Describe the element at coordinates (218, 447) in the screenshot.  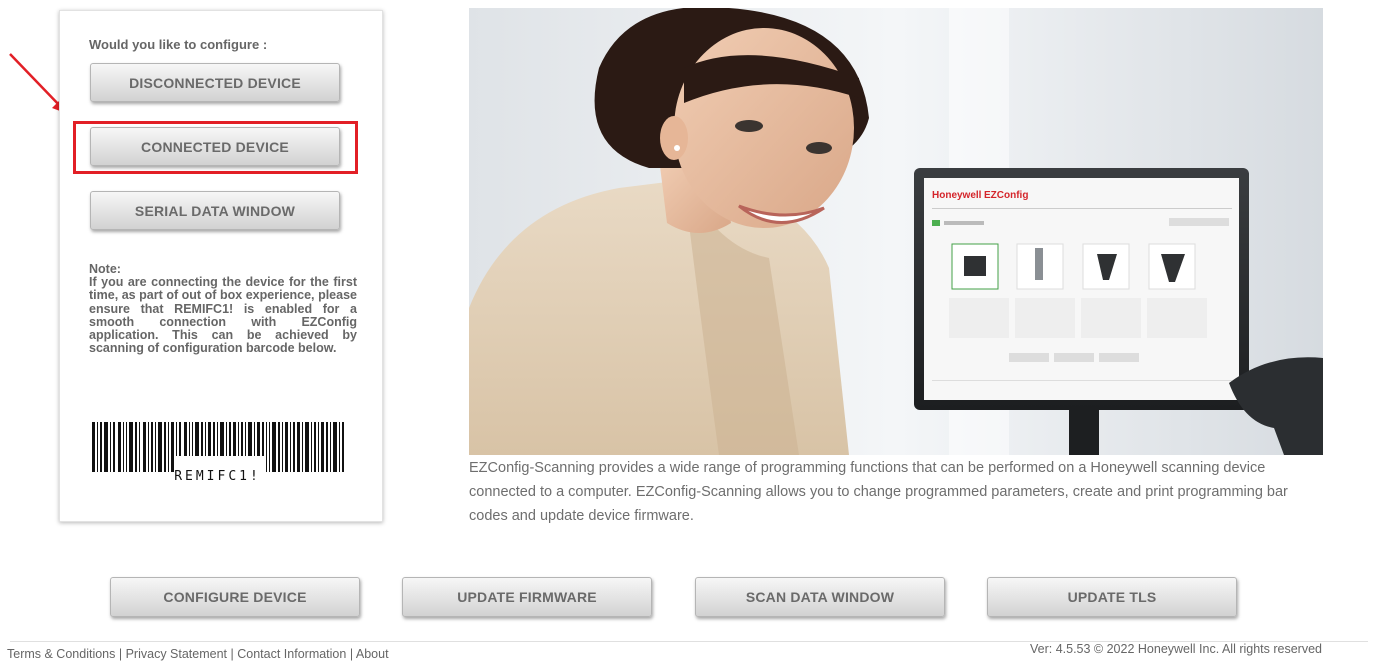
I see `barcode-bars` at that location.